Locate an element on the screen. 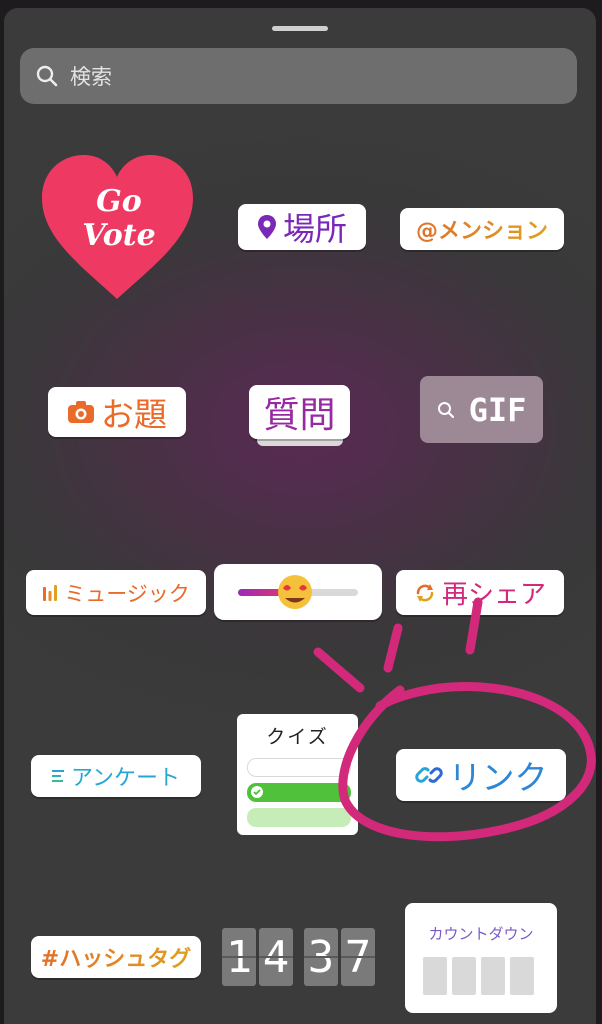 The height and width of the screenshot is (1024, 602). time-digit: 1 is located at coordinates (239, 957).